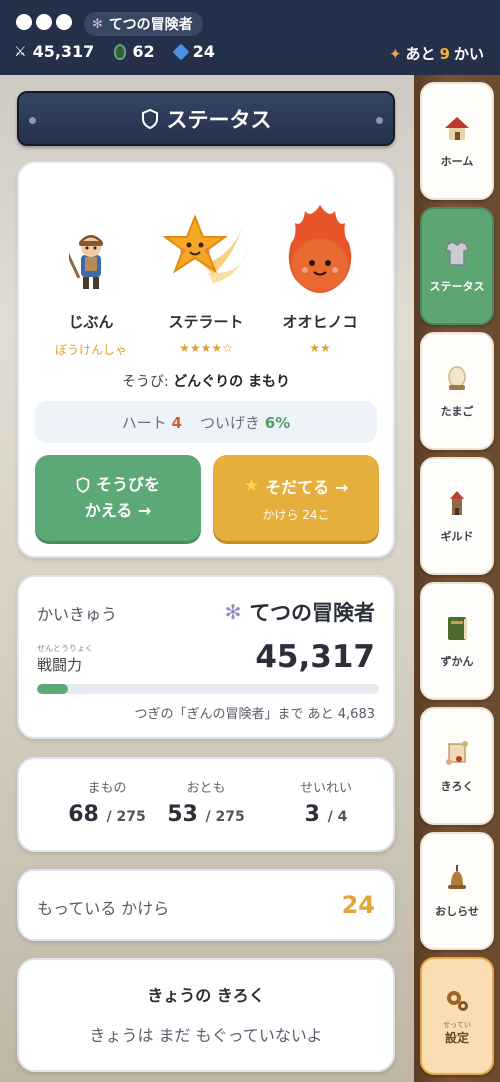 The height and width of the screenshot is (1082, 500). What do you see at coordinates (420, 54) in the screenshot?
I see `remaining-prefix: あと` at bounding box center [420, 54].